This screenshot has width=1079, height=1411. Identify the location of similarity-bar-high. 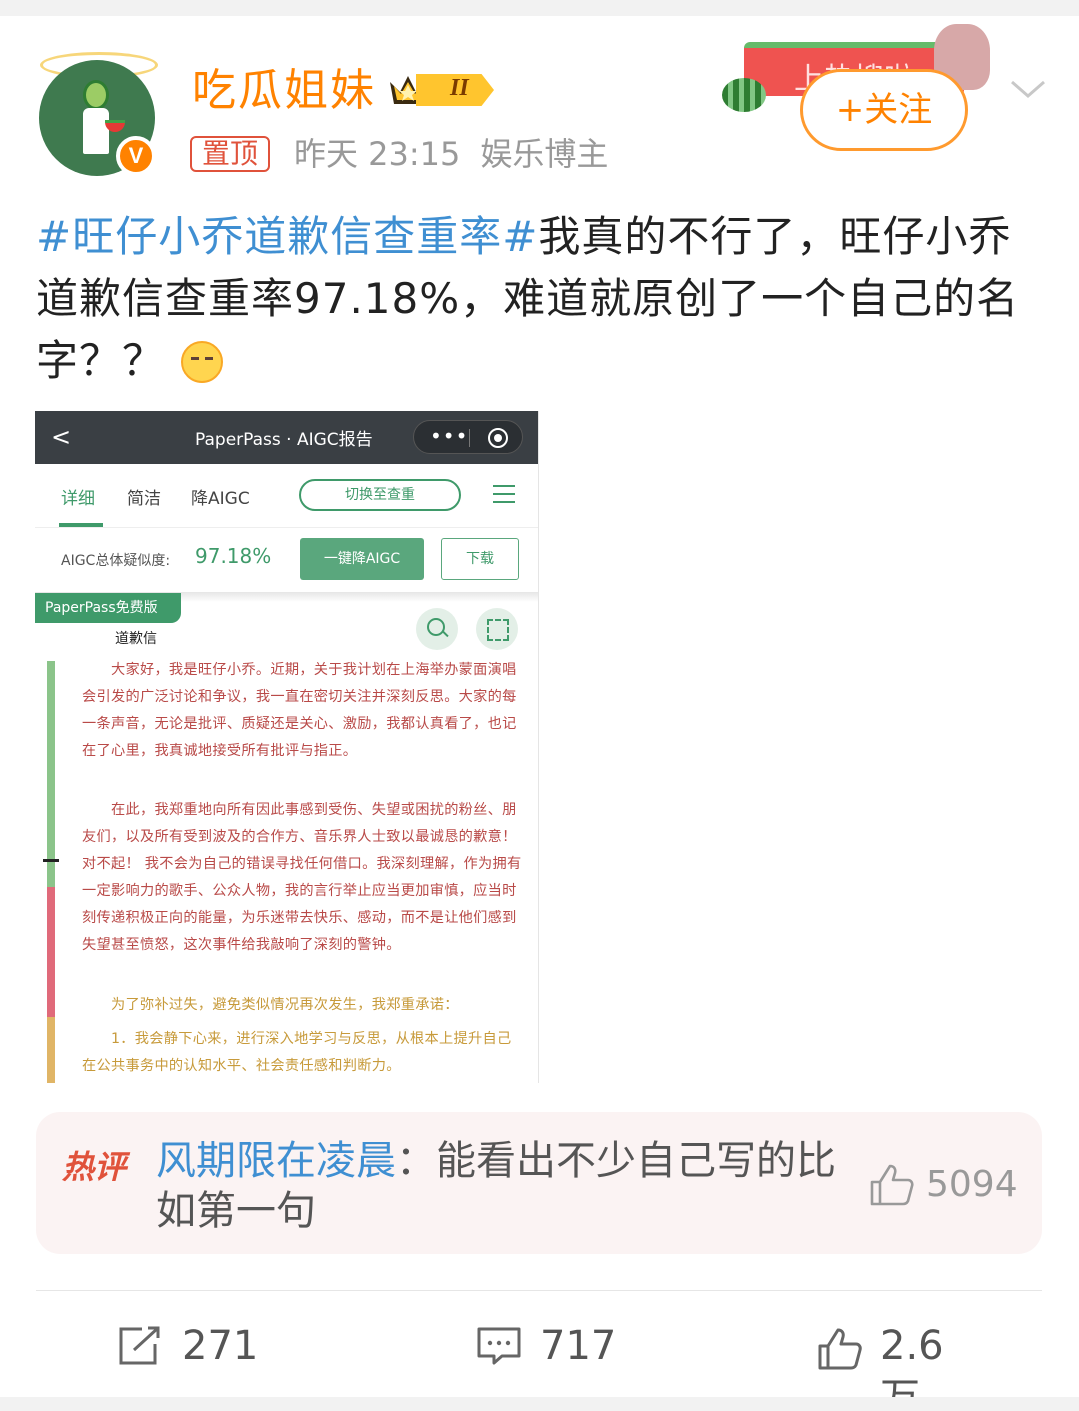
(51, 952).